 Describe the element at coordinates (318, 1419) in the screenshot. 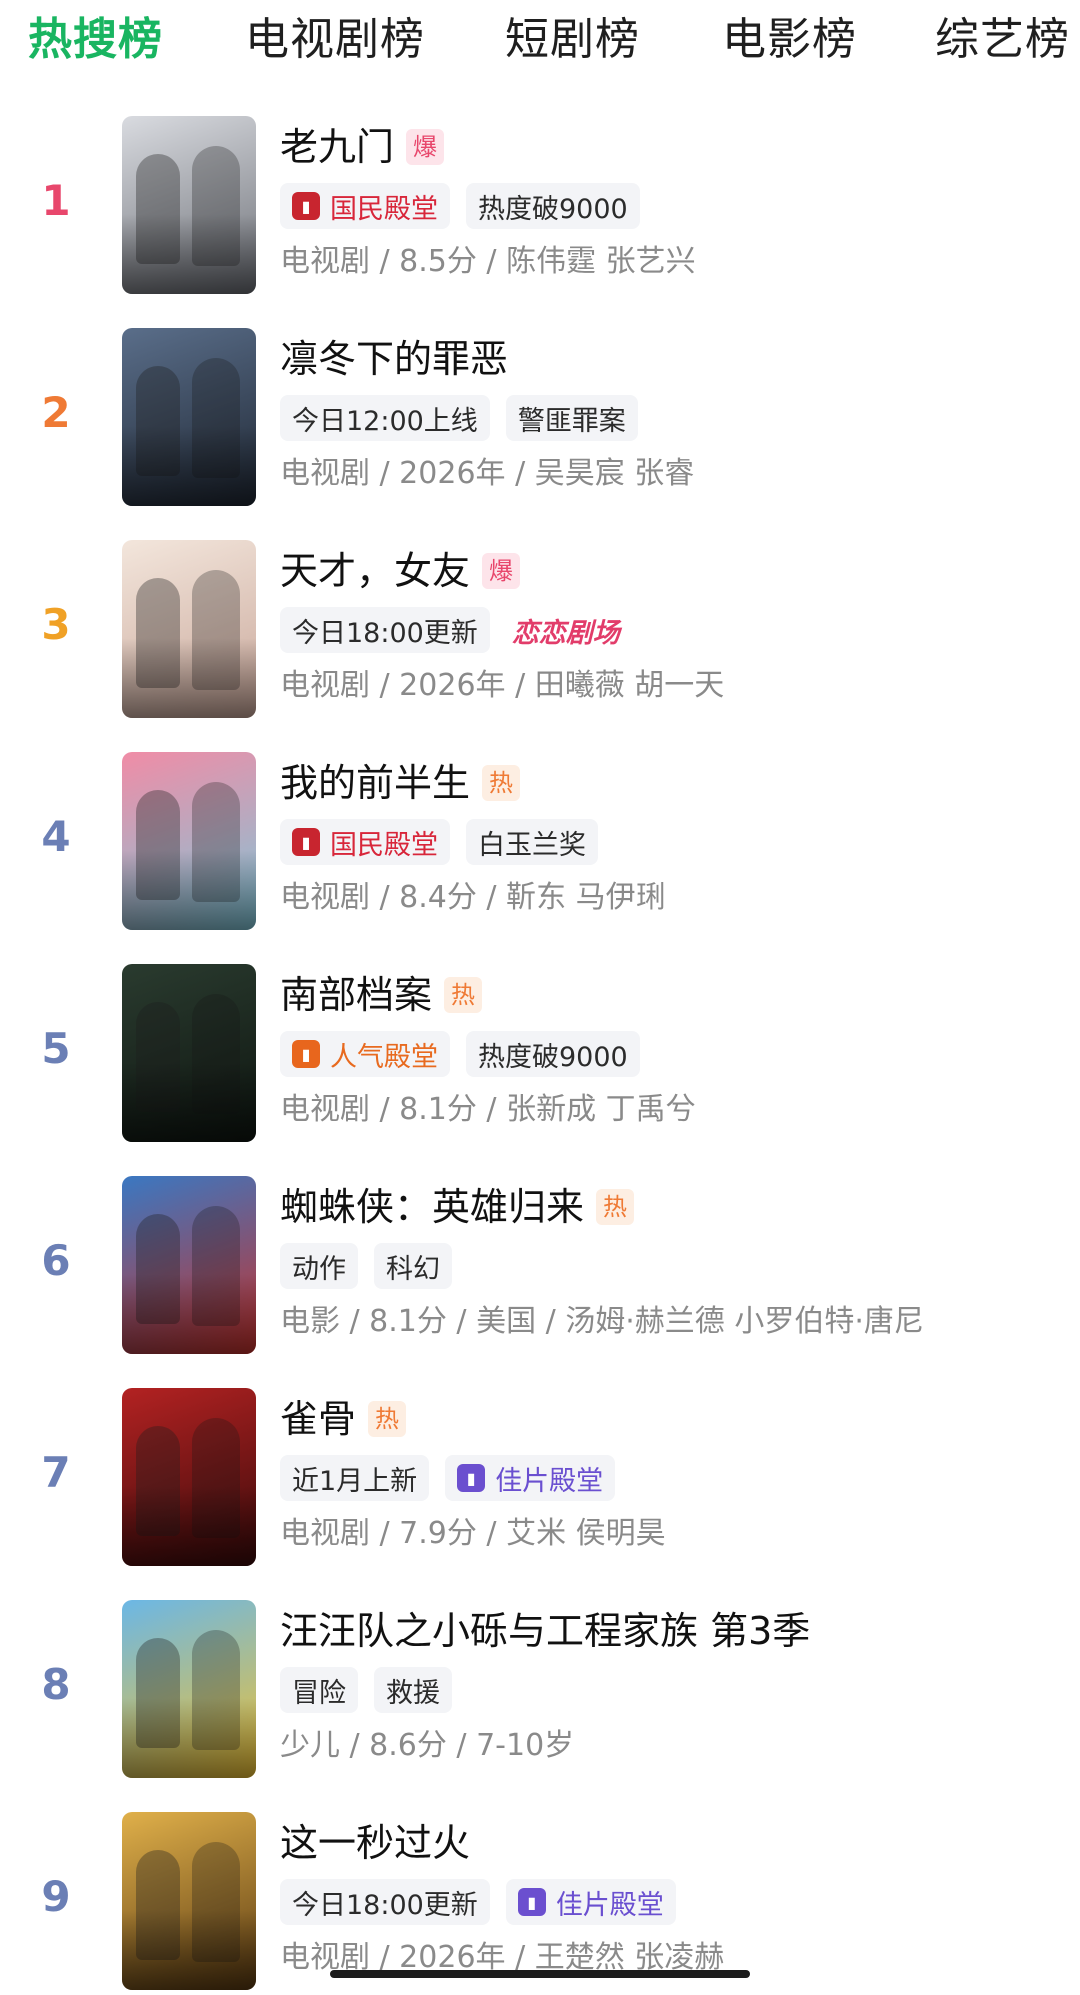

I see `item-title: 雀骨` at that location.